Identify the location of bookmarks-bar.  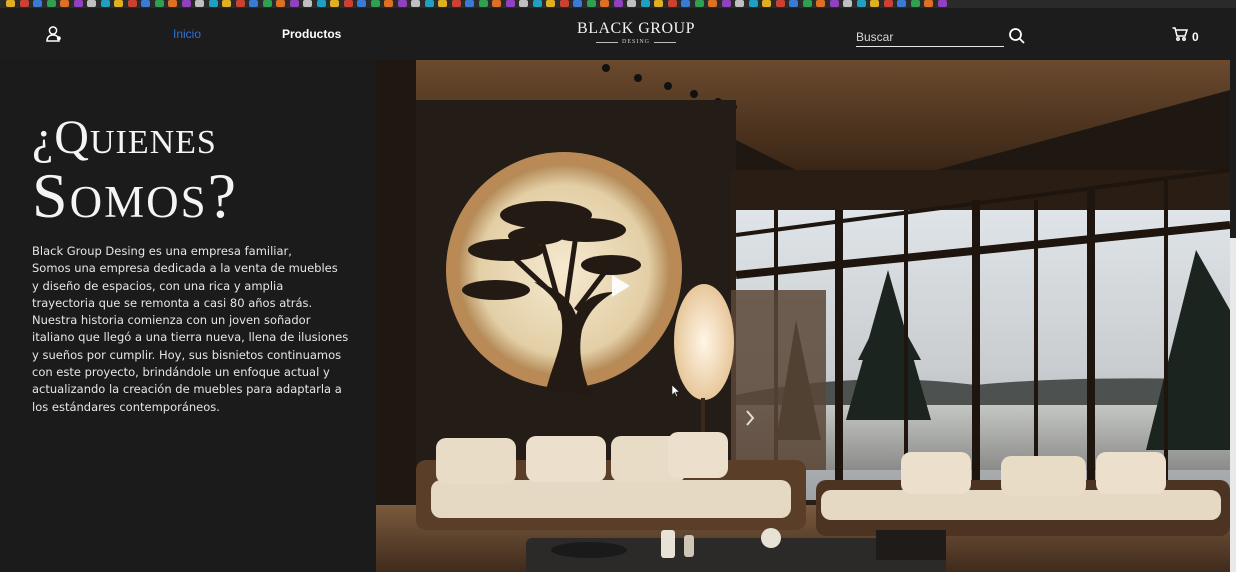
(618, 4).